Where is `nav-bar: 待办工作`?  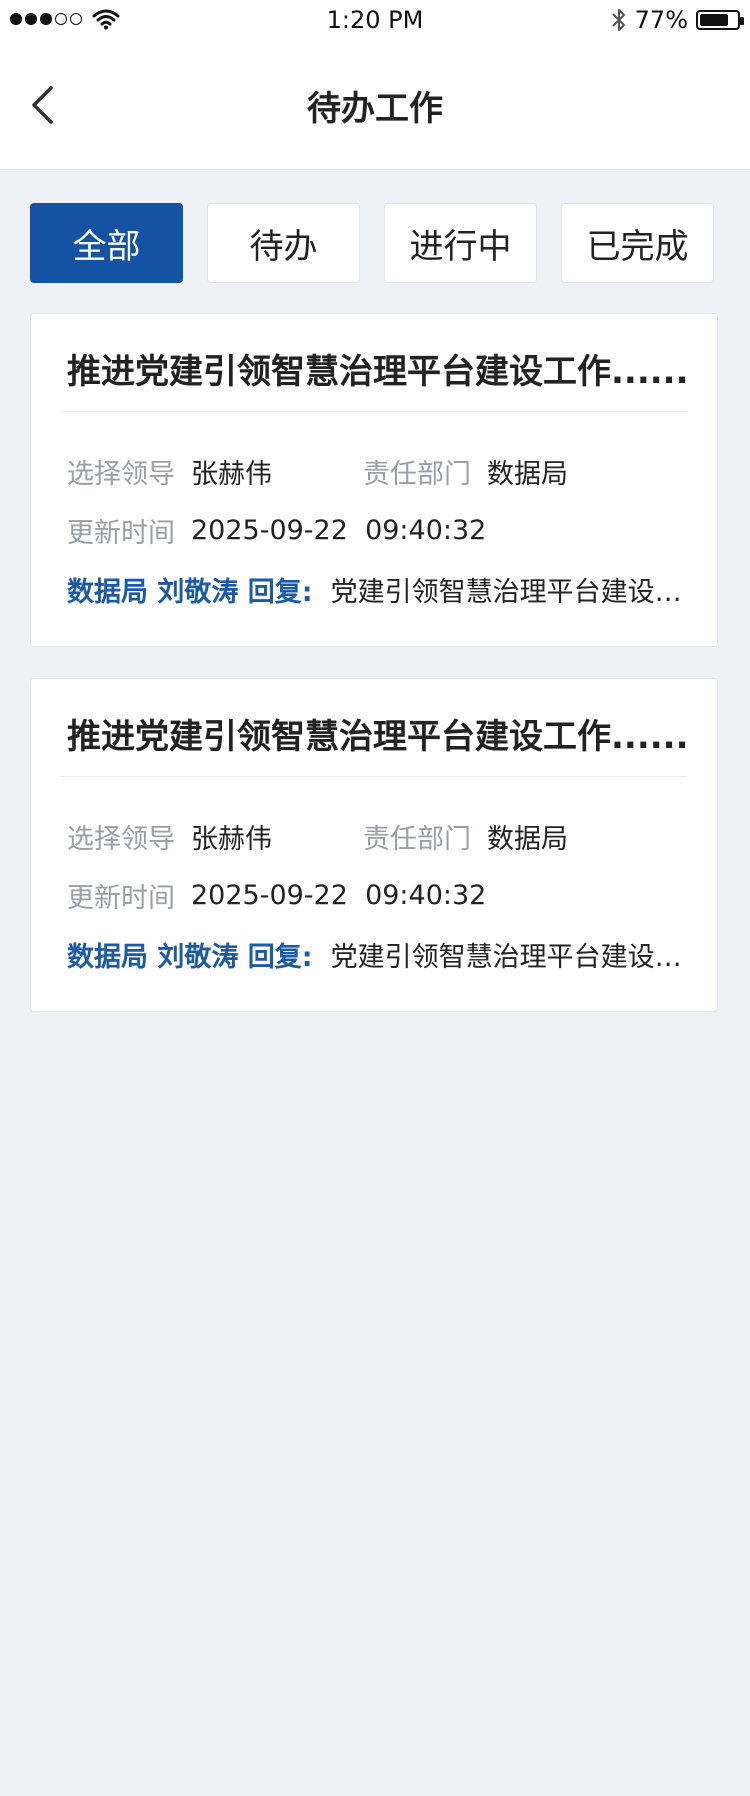
nav-bar: 待办工作 is located at coordinates (375, 106).